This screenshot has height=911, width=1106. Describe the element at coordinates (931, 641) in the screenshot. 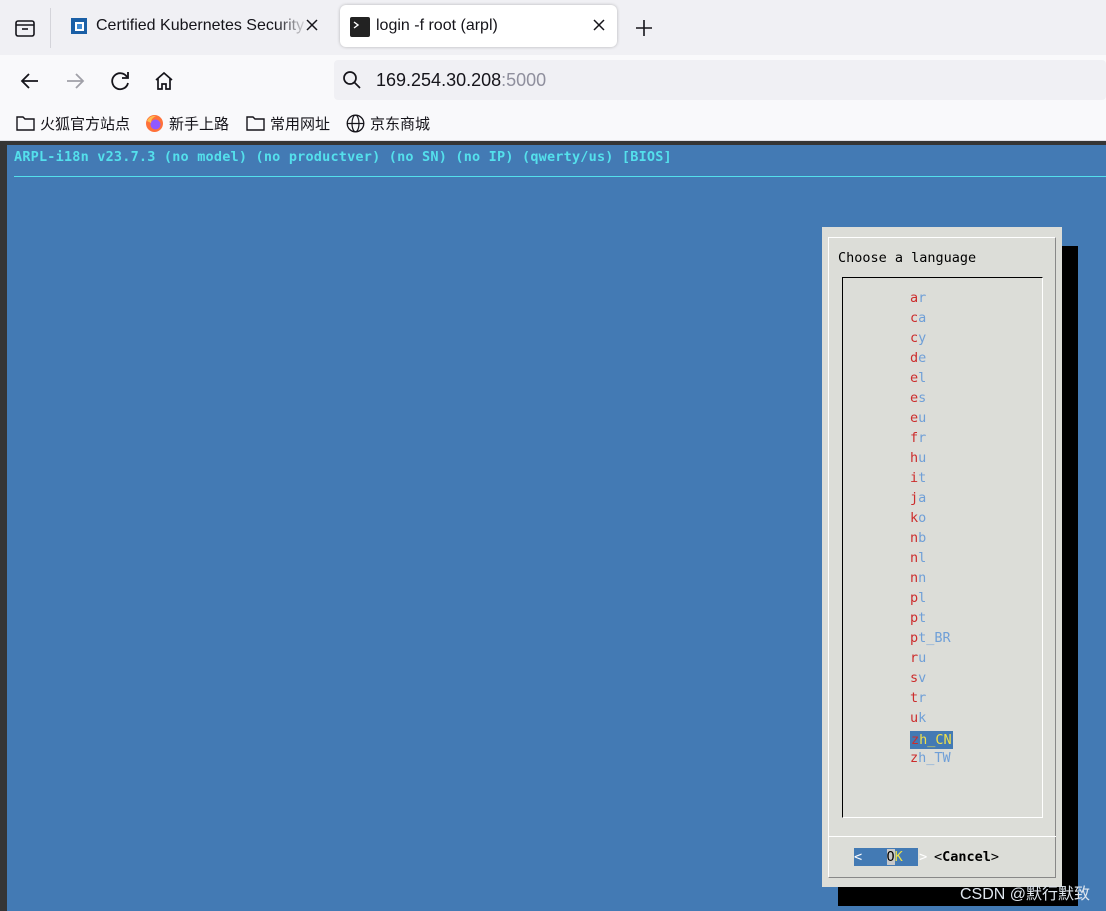

I see `language-option: pt_BR` at that location.